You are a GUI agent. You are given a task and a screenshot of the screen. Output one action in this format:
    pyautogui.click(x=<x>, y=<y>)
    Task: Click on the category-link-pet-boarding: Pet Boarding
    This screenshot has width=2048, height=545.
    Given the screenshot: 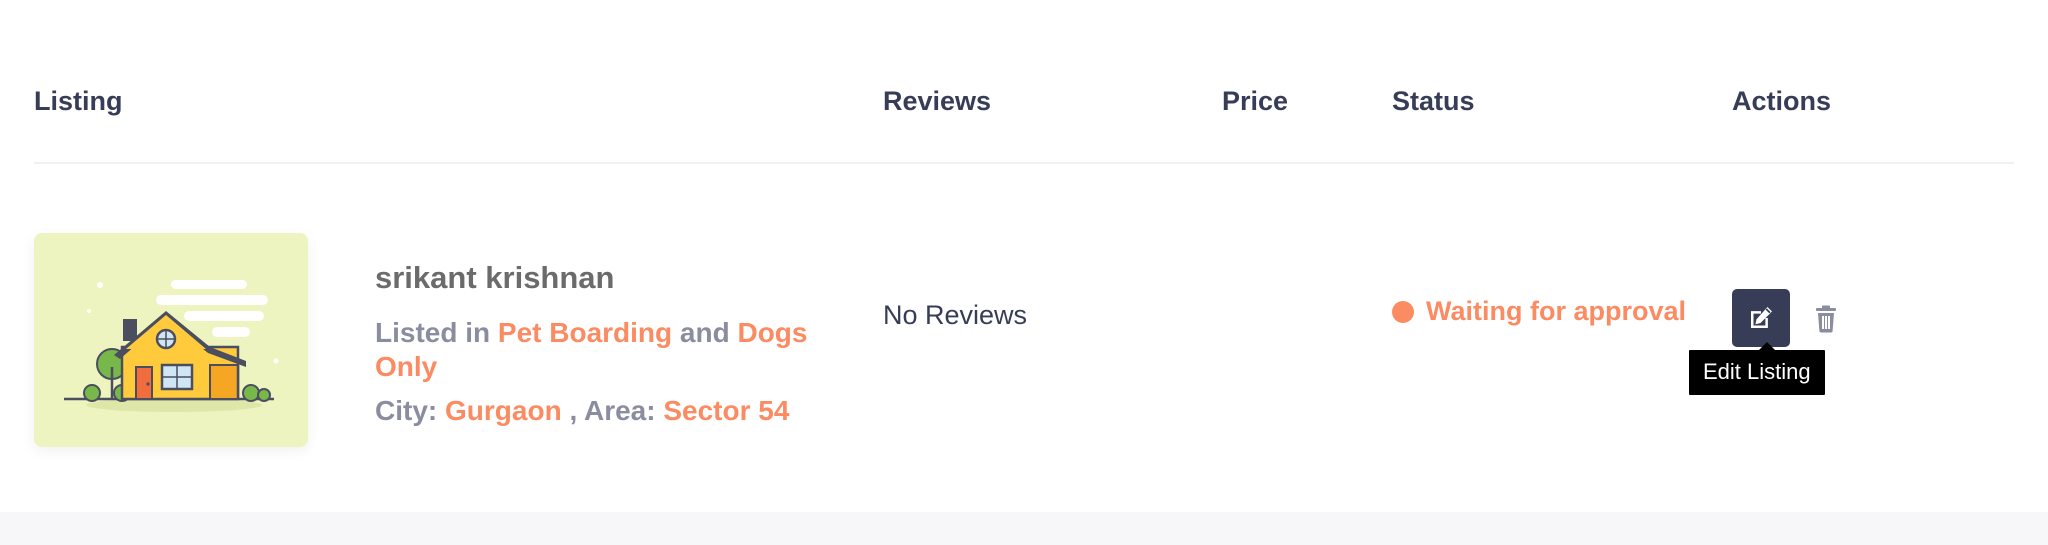 What is the action you would take?
    pyautogui.click(x=585, y=332)
    